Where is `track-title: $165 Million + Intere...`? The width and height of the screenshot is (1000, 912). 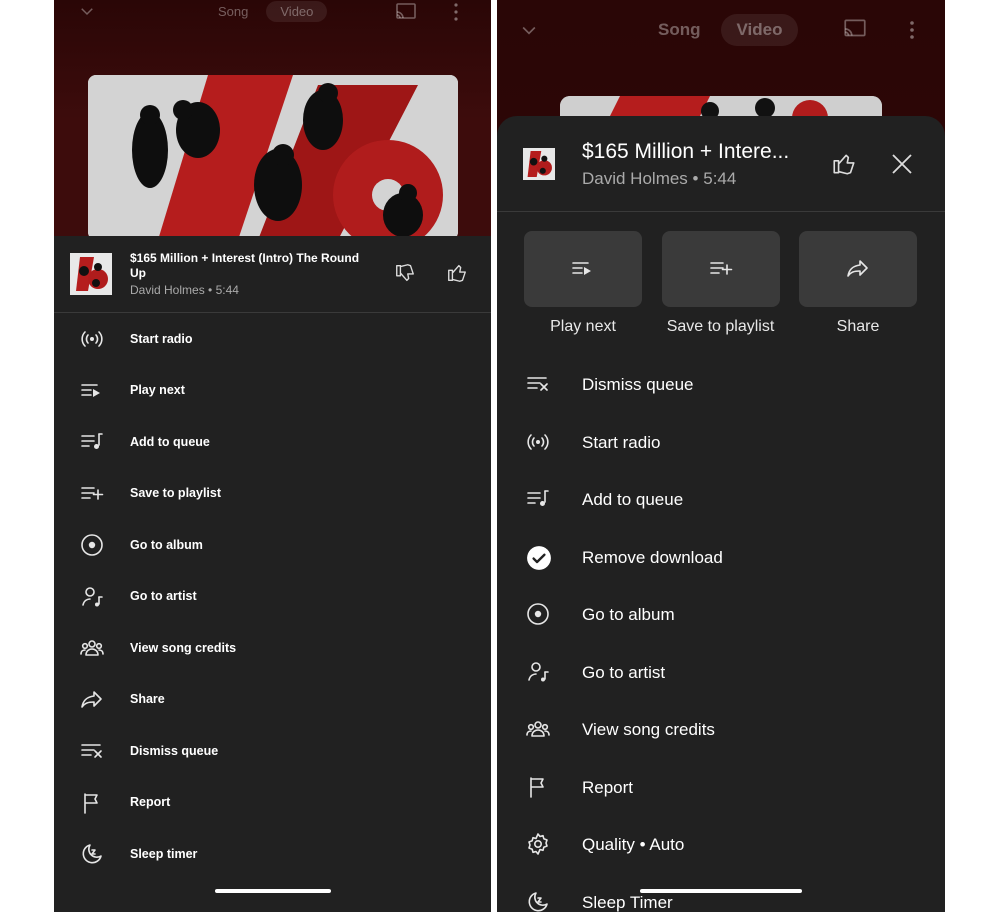
track-title: $165 Million + Intere... is located at coordinates (686, 151).